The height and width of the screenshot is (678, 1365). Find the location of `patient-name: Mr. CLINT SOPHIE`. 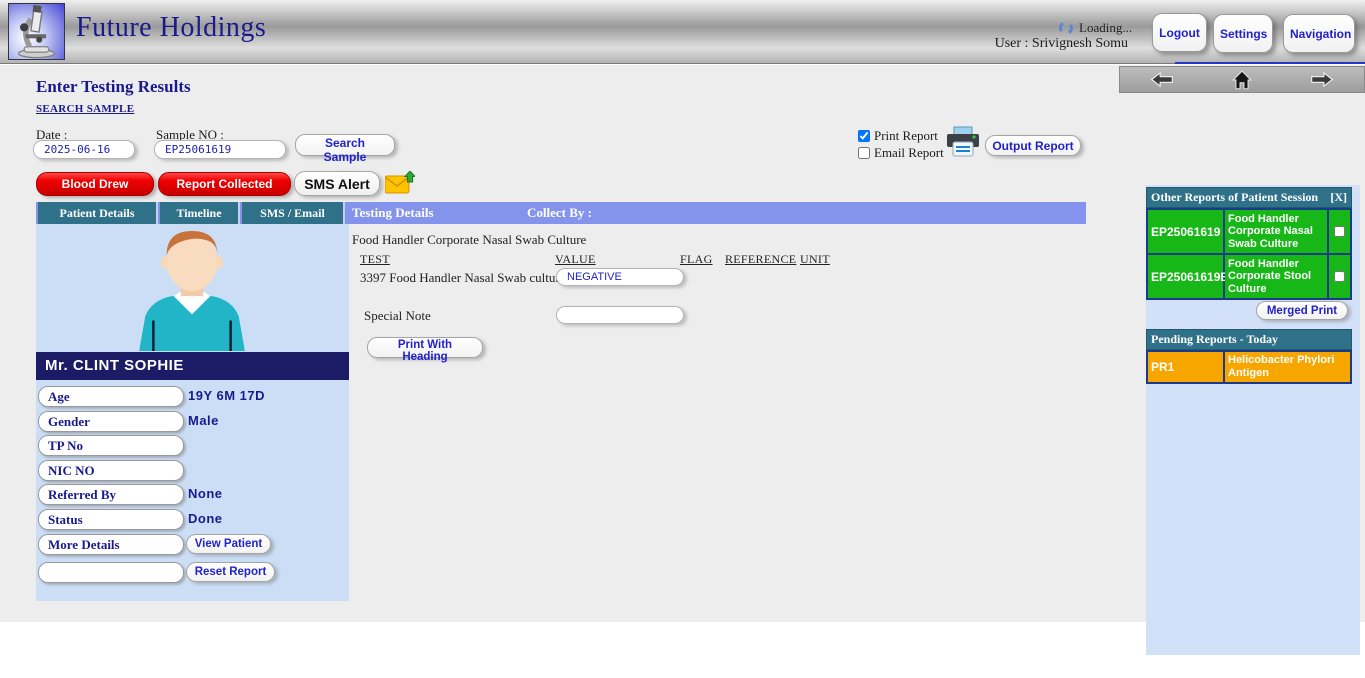

patient-name: Mr. CLINT SOPHIE is located at coordinates (192, 366).